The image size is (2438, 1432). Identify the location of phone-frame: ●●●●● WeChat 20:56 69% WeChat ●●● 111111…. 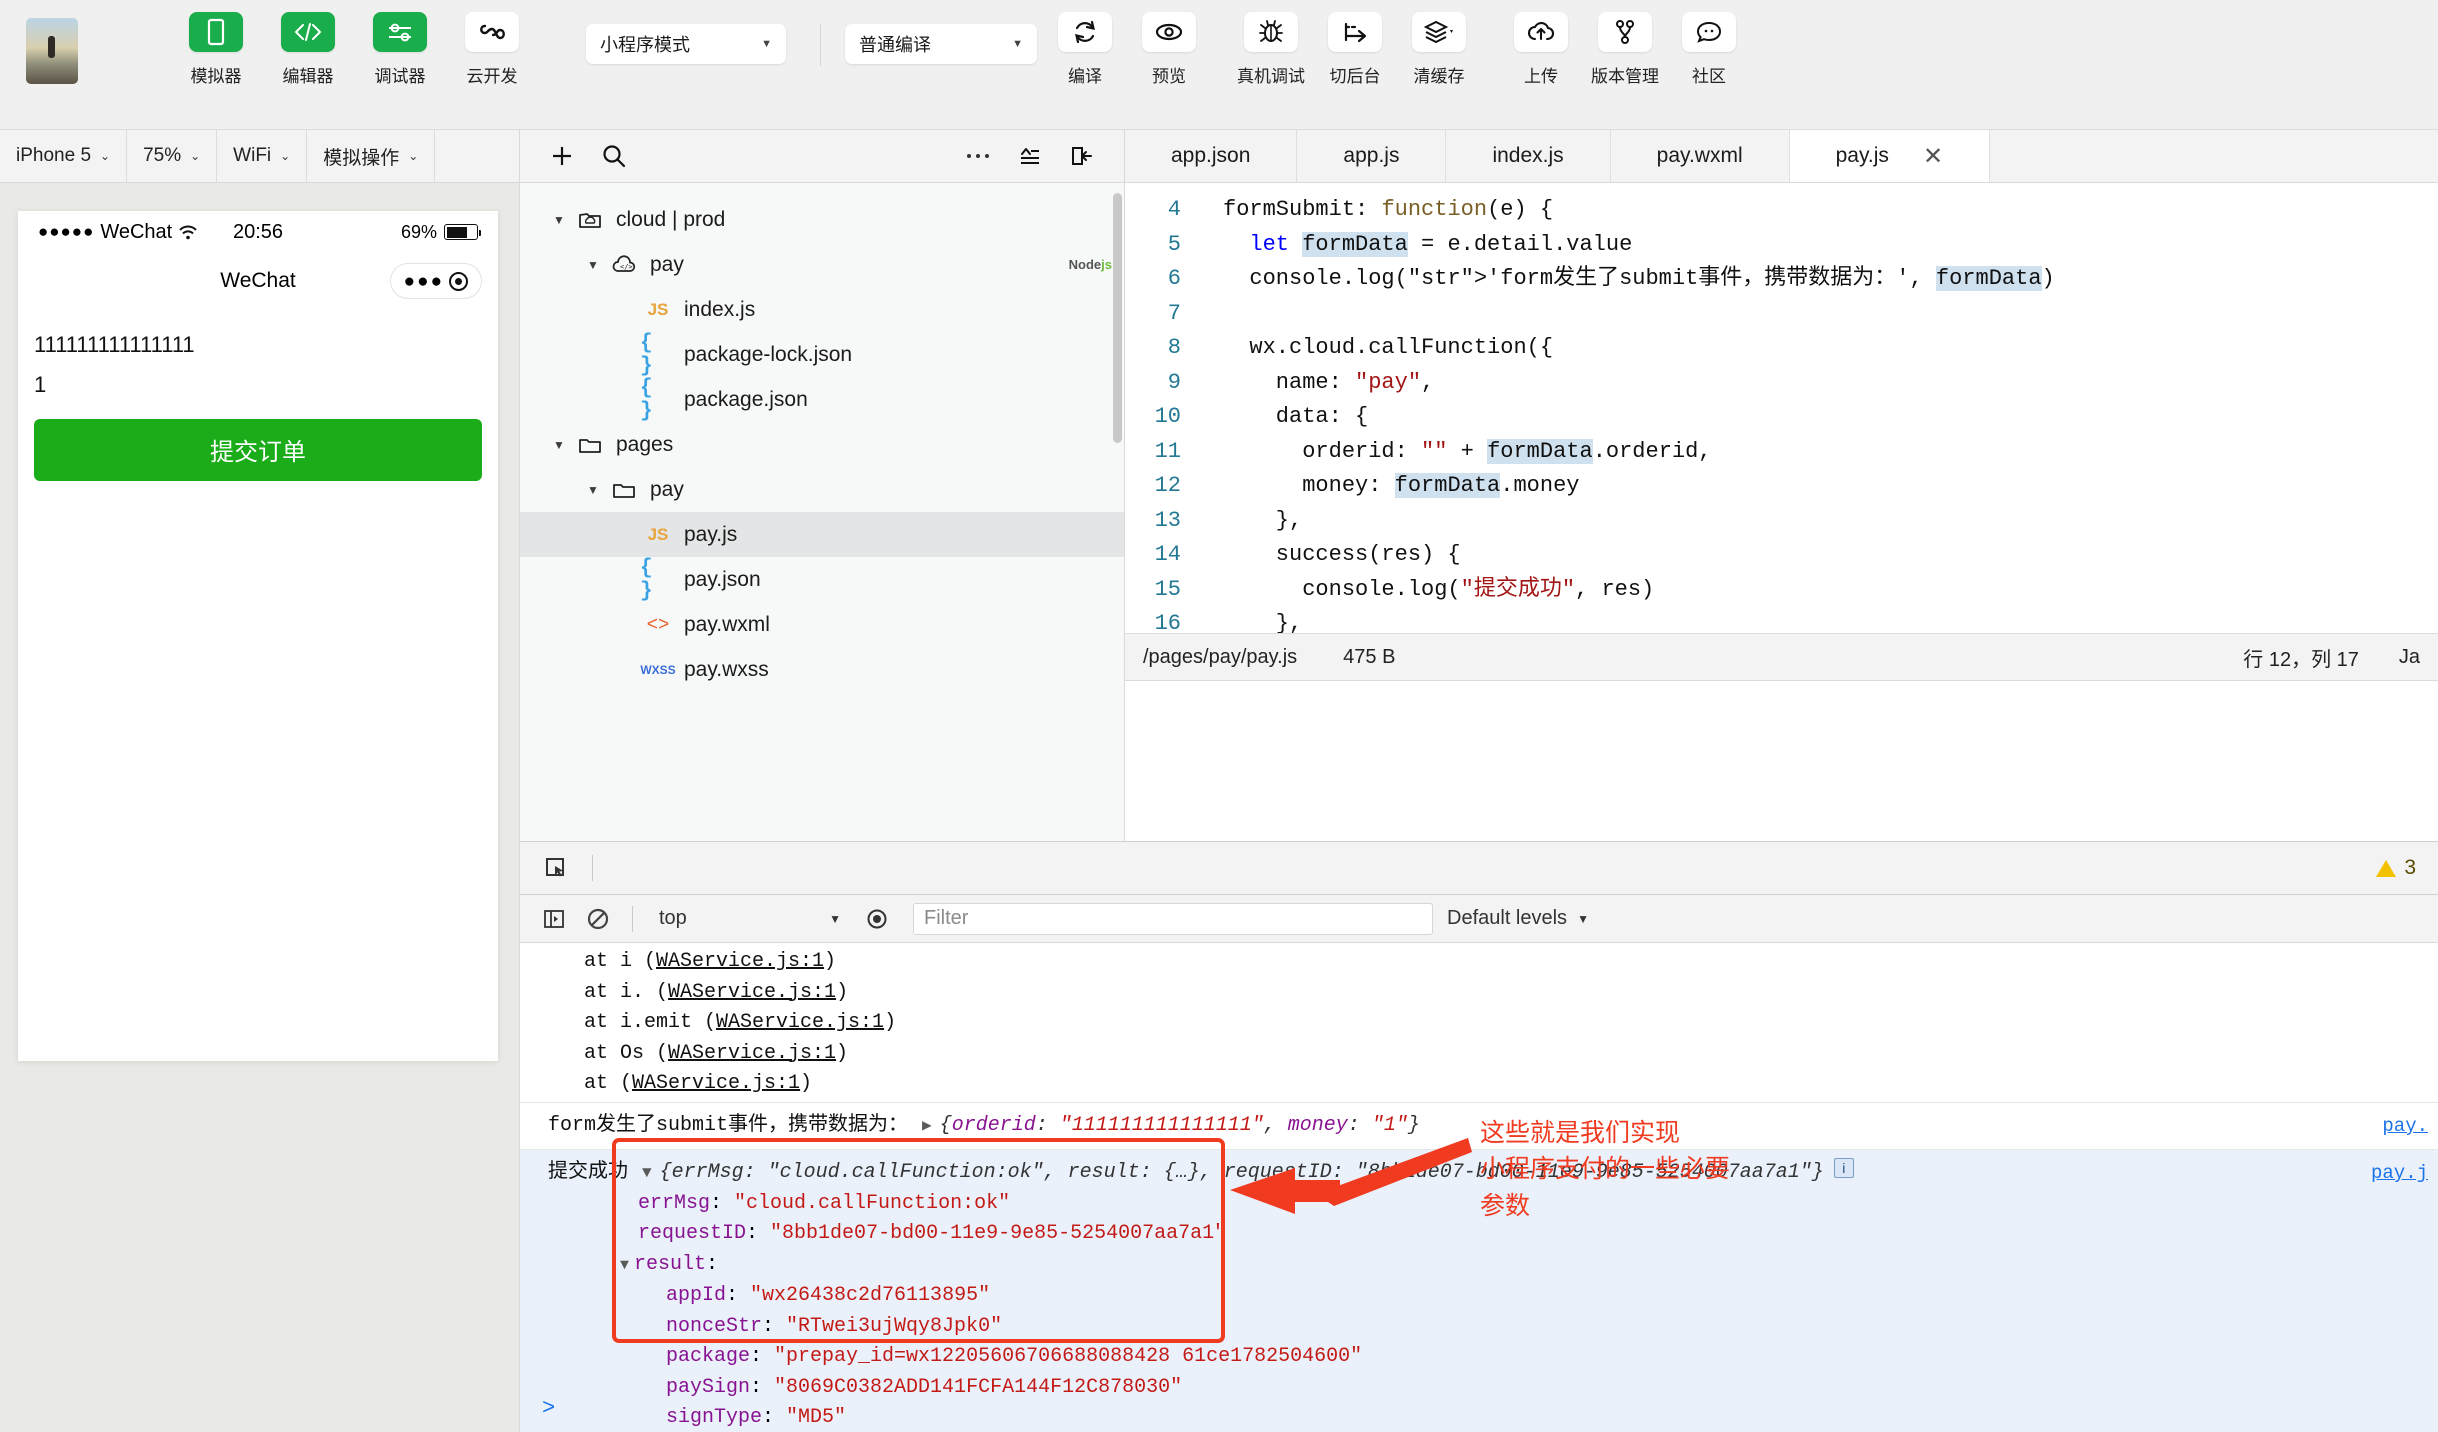
(258, 636).